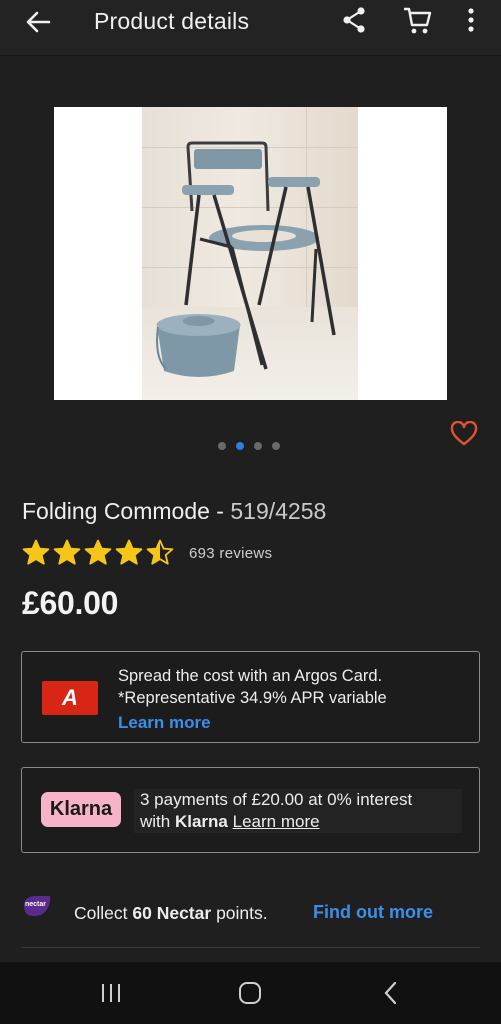  Describe the element at coordinates (276, 821) in the screenshot. I see `klarna-learn-more-link: Learn more` at that location.